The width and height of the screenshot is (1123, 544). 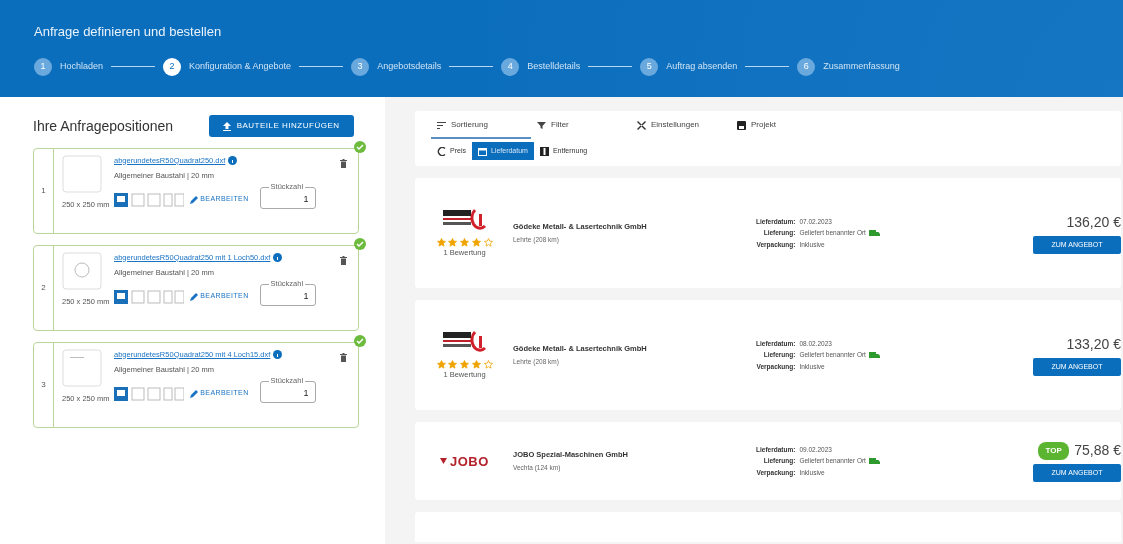 I want to click on toolbar-tab: Projekt, so click(x=781, y=125).